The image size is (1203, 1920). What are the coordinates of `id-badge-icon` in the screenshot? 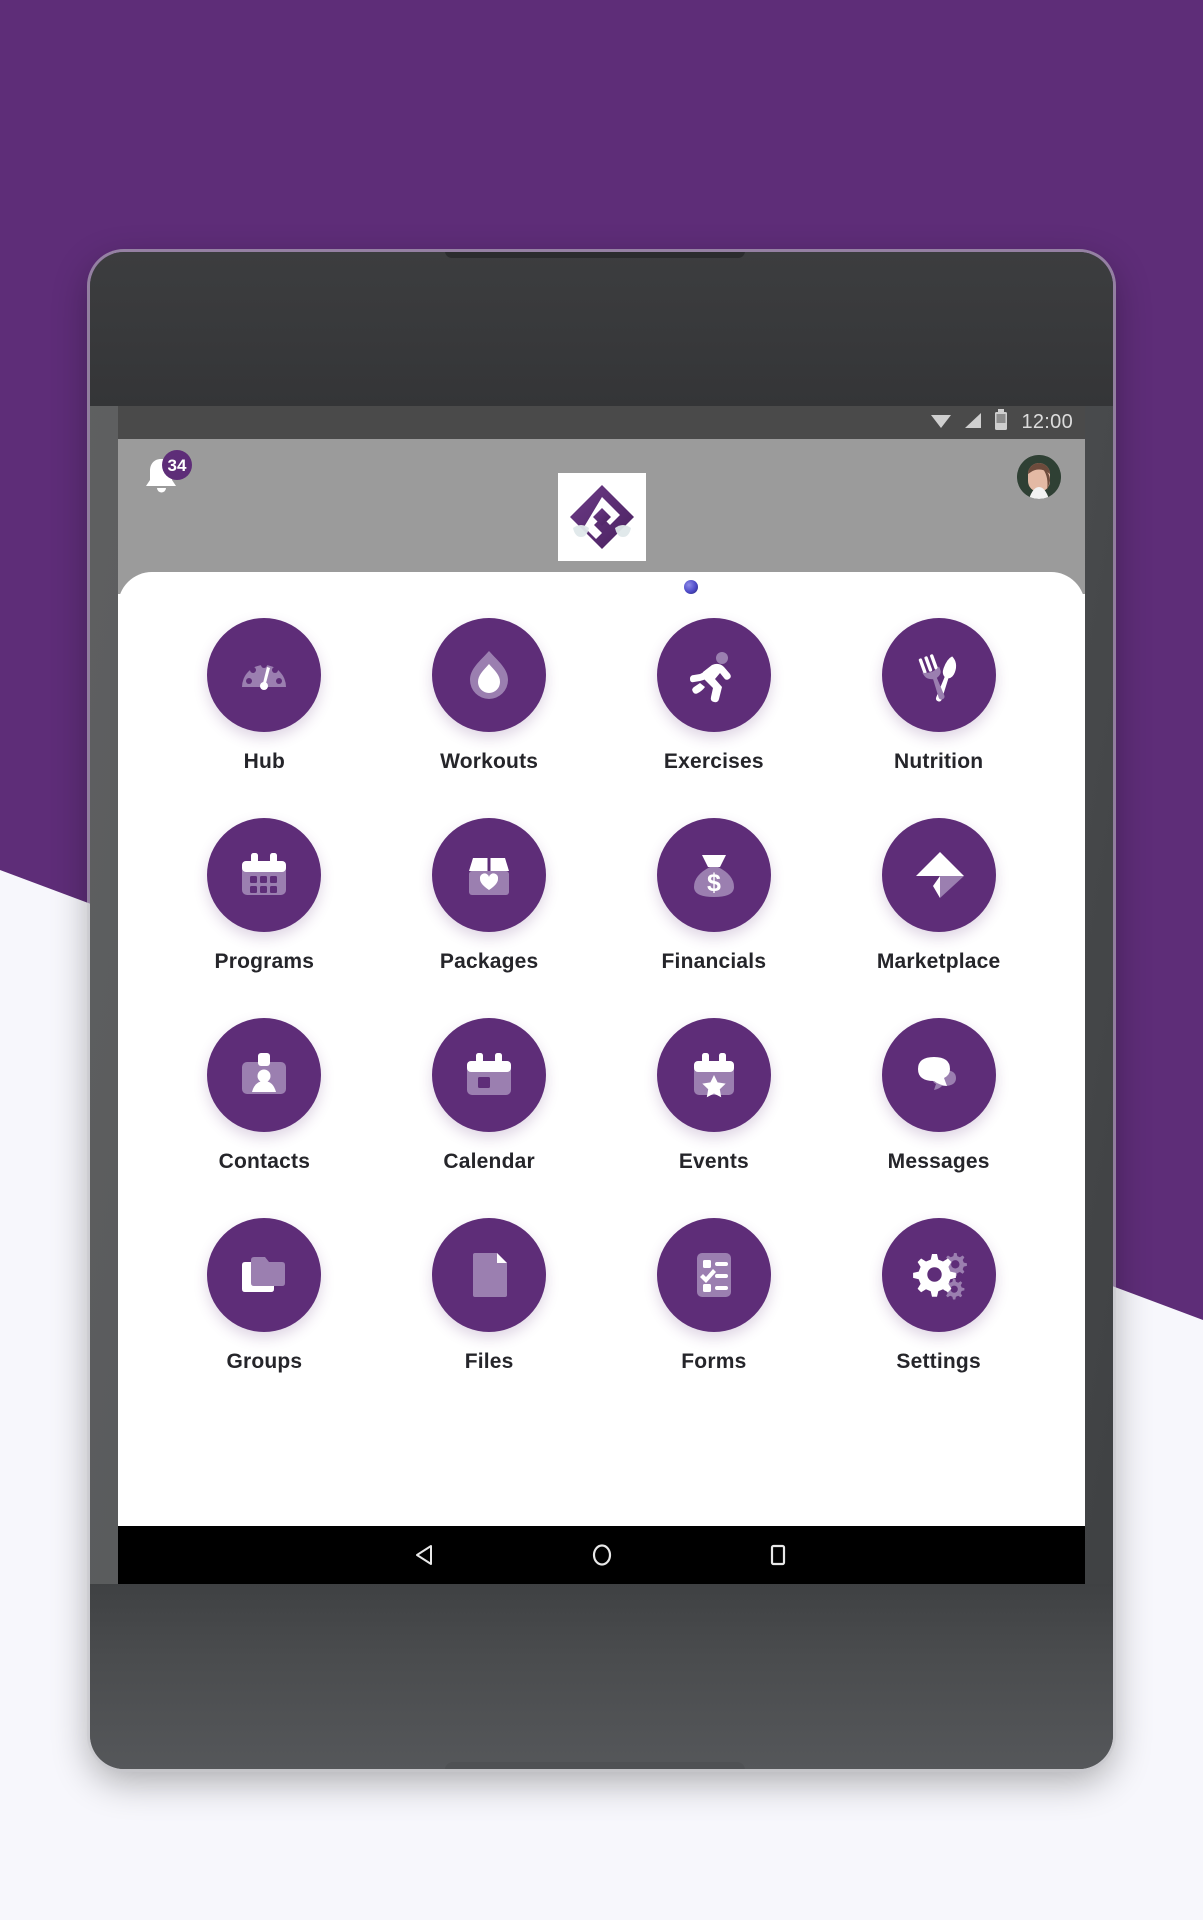 It's located at (264, 1073).